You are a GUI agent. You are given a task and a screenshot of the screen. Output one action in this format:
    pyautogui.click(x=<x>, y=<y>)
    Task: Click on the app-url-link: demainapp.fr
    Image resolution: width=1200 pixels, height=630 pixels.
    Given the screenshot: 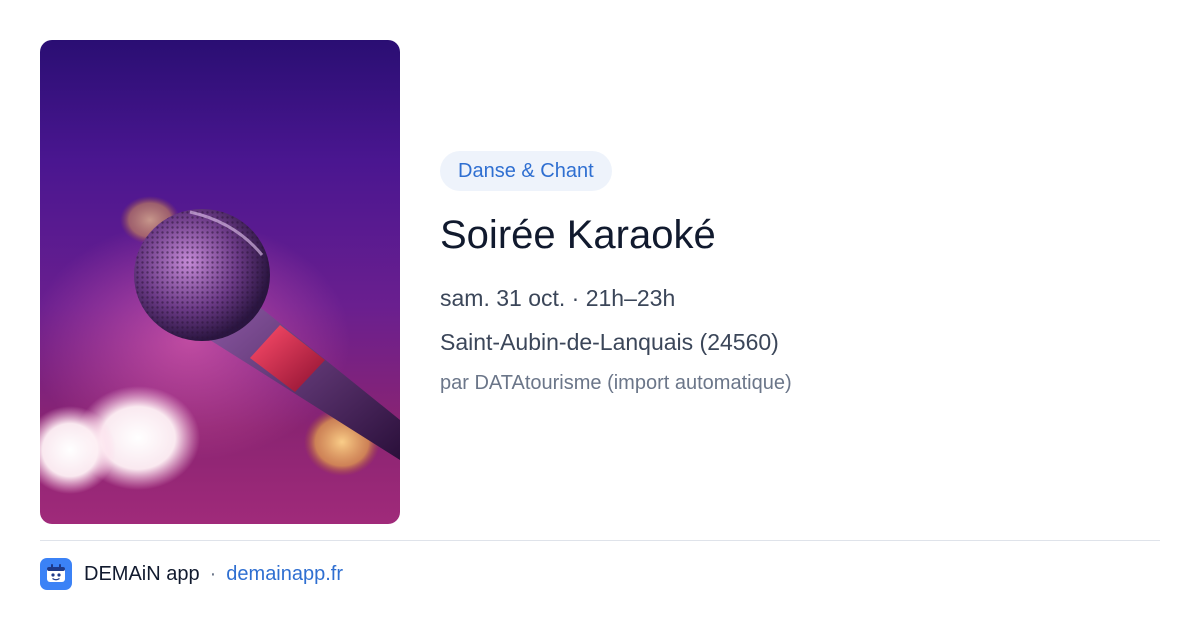 What is the action you would take?
    pyautogui.click(x=284, y=574)
    